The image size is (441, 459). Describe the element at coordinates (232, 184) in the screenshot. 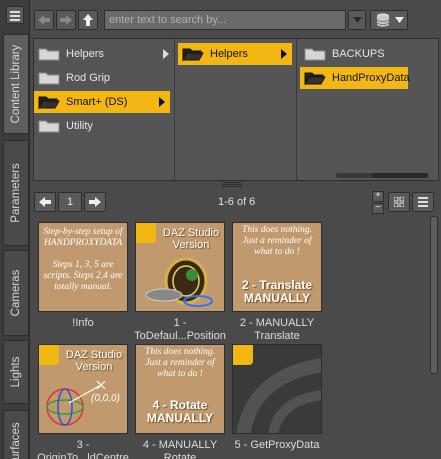

I see `splitter-handle` at that location.